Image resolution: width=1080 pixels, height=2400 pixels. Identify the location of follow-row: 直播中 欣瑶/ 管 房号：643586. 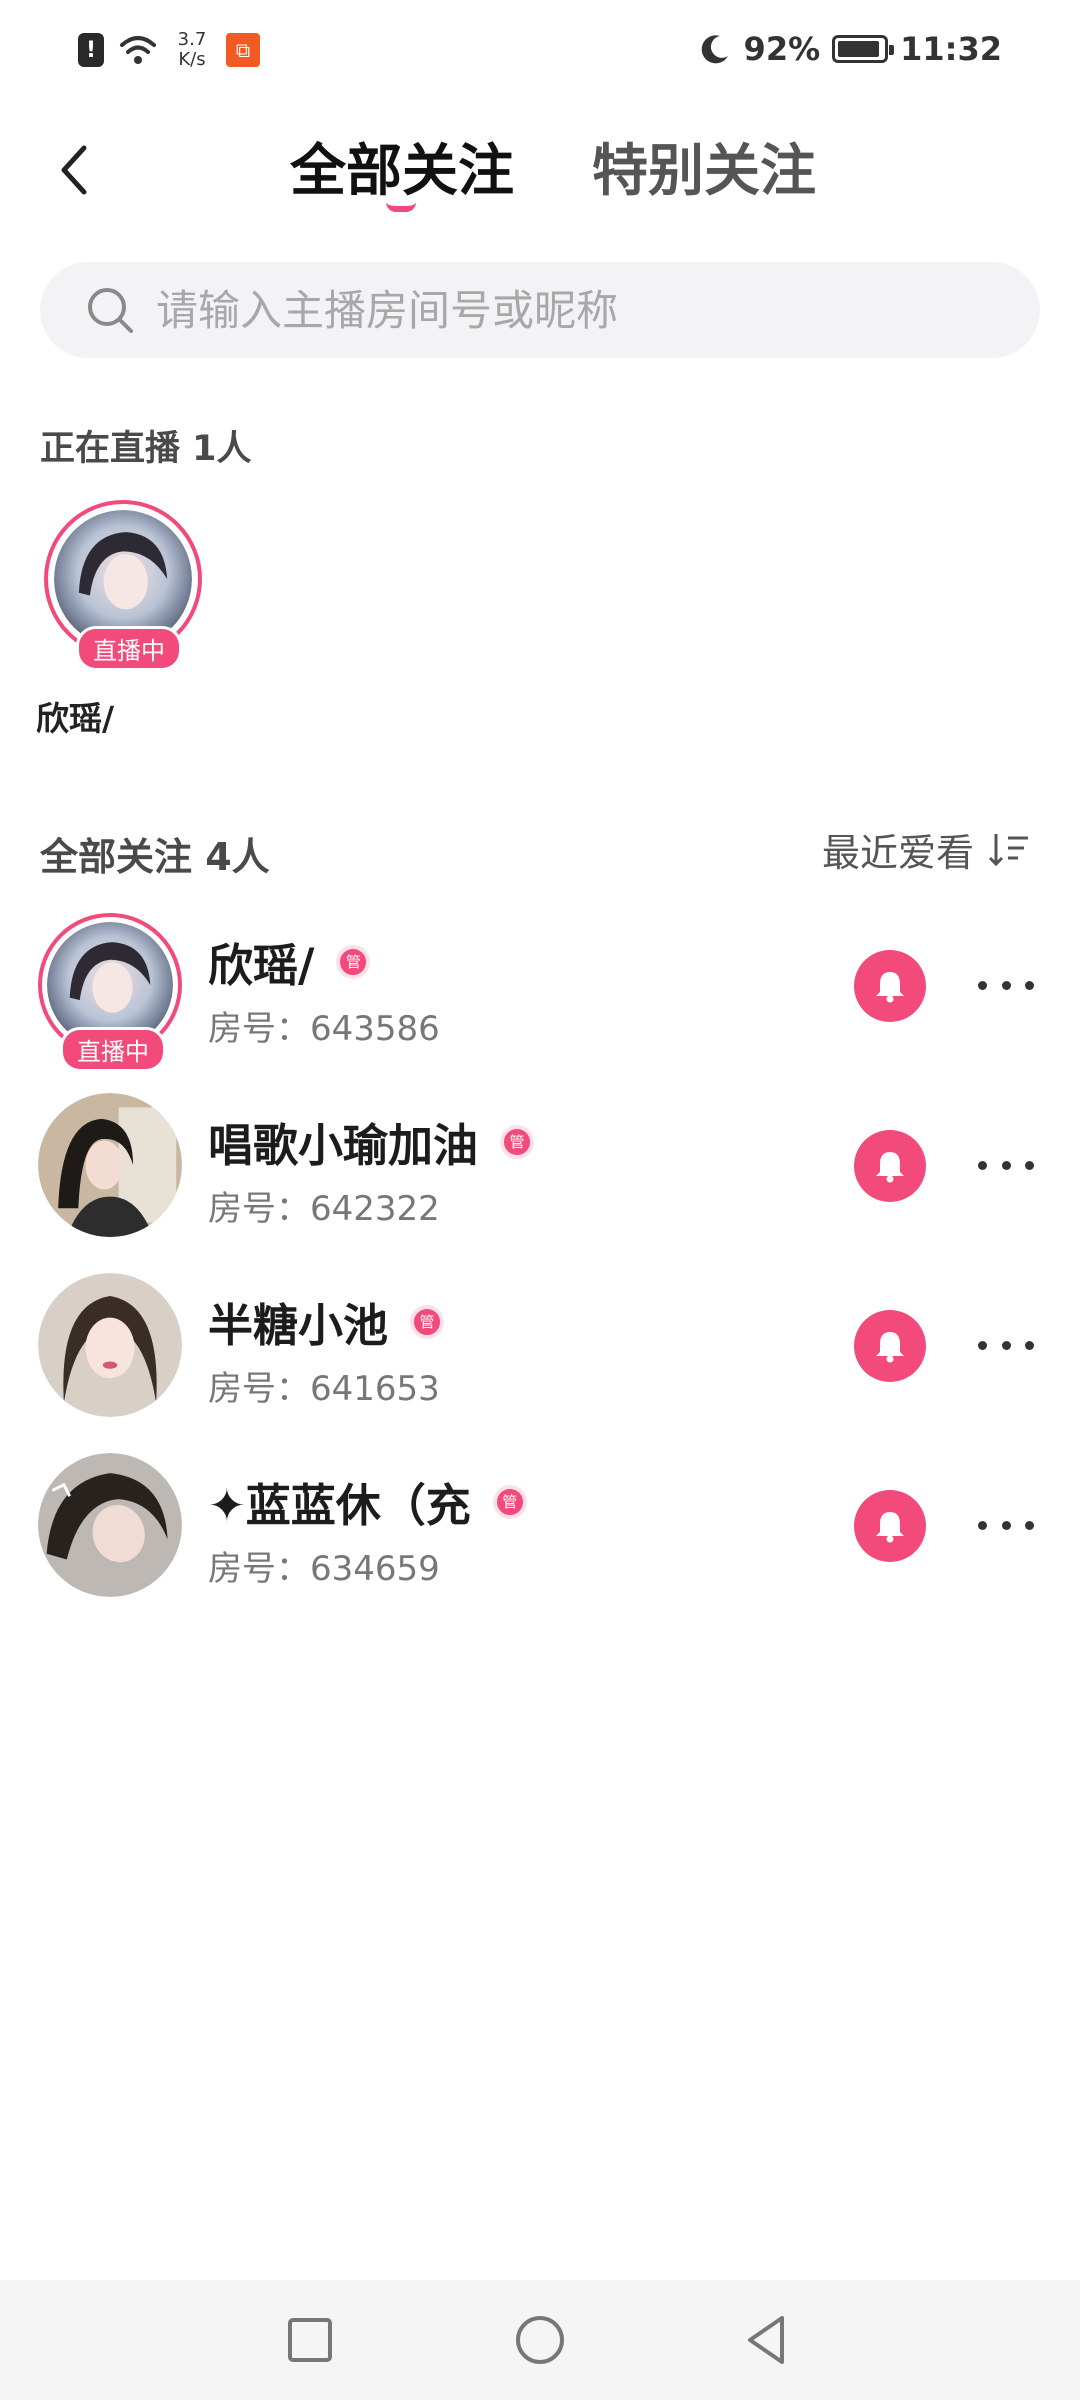
(540, 995).